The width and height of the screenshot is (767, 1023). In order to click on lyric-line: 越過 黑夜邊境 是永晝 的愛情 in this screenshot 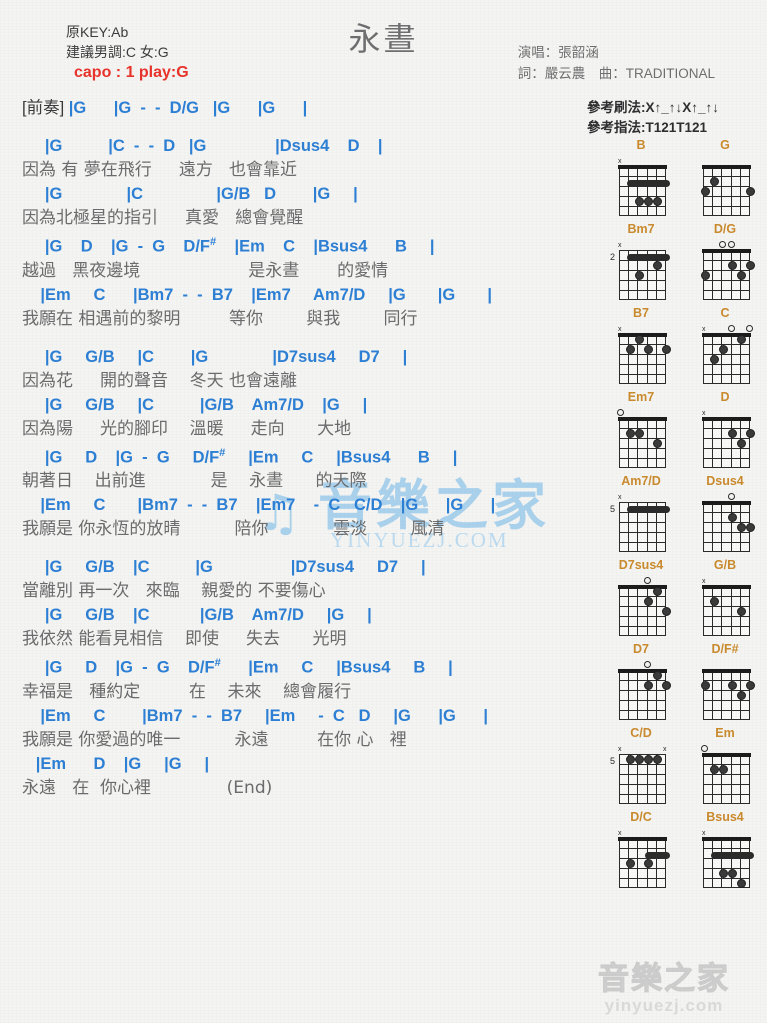, I will do `click(205, 270)`.